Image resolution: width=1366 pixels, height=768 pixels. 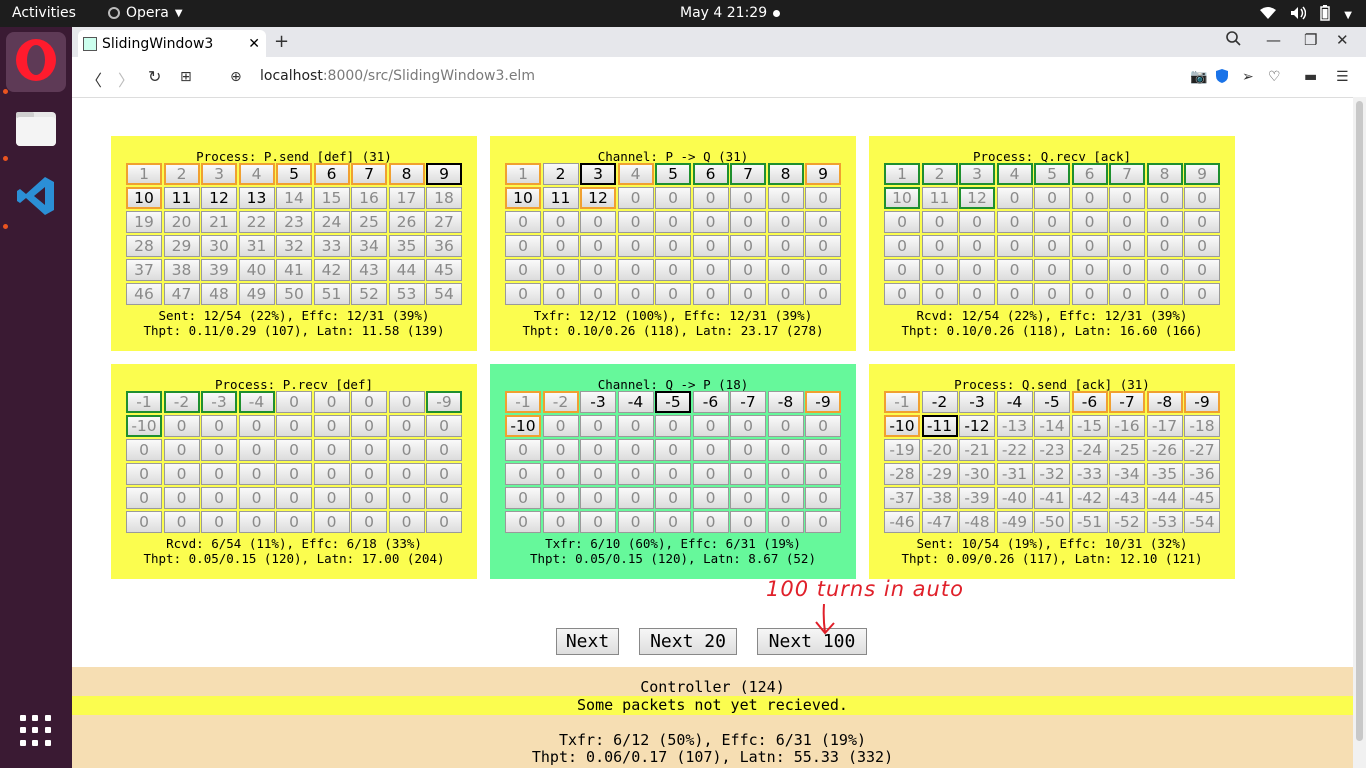 What do you see at coordinates (748, 174) in the screenshot?
I see `packet-cell: 7` at bounding box center [748, 174].